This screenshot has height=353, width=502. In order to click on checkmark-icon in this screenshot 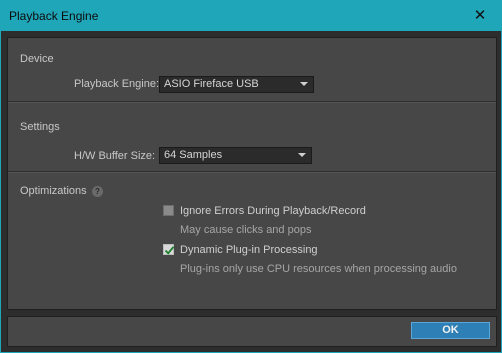, I will do `click(169, 250)`.